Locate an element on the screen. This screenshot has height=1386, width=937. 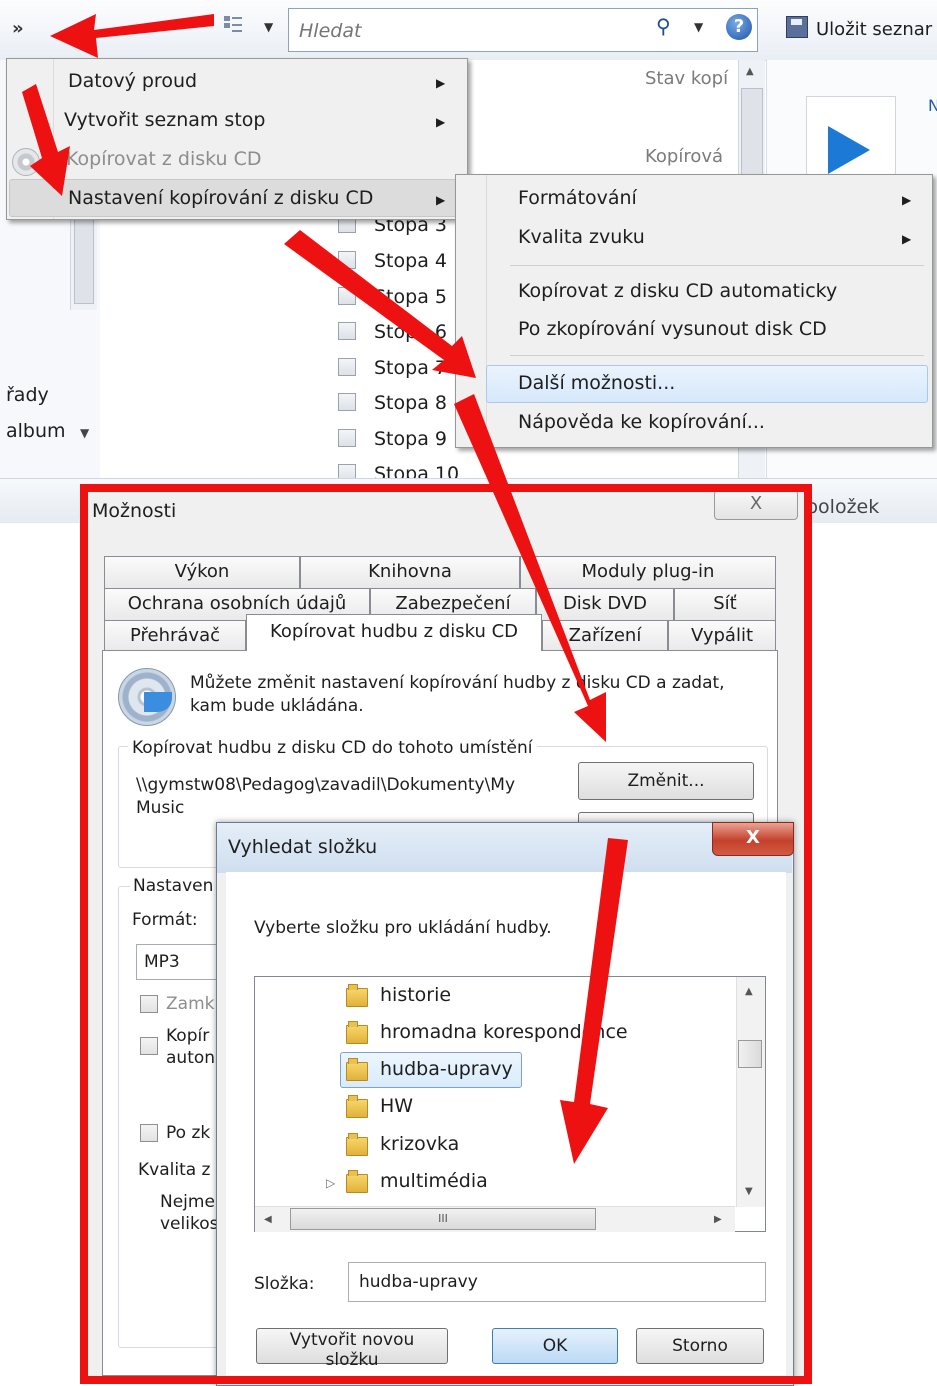
cd-disc-icon is located at coordinates (26, 162).